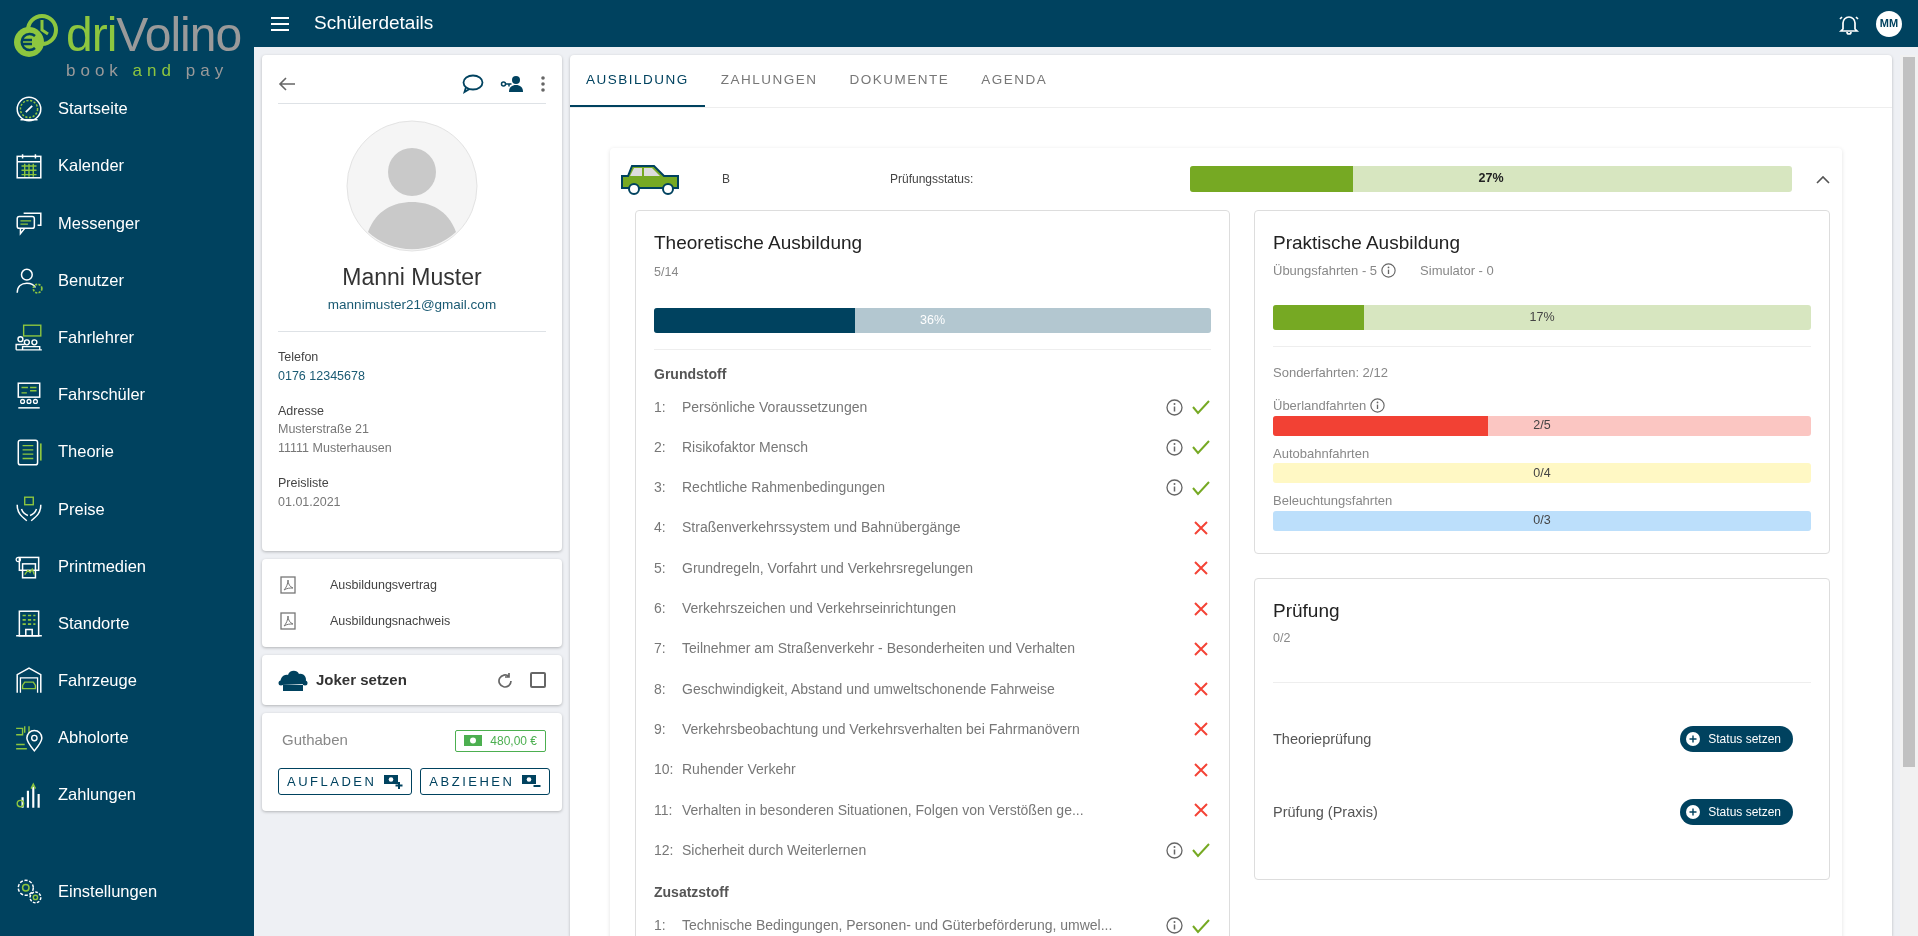 The height and width of the screenshot is (936, 1918). I want to click on tab: ZAHLUNGEN, so click(769, 81).